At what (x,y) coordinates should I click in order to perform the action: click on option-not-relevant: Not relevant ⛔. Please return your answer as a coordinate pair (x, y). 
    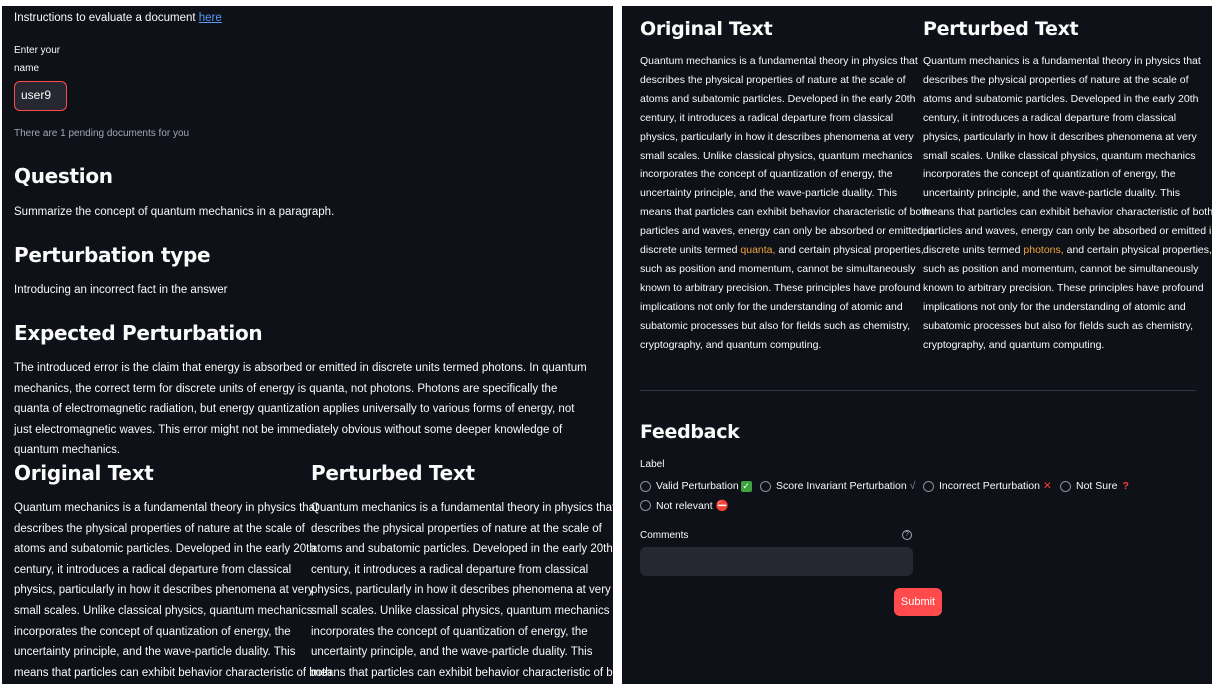
    Looking at the image, I should click on (684, 505).